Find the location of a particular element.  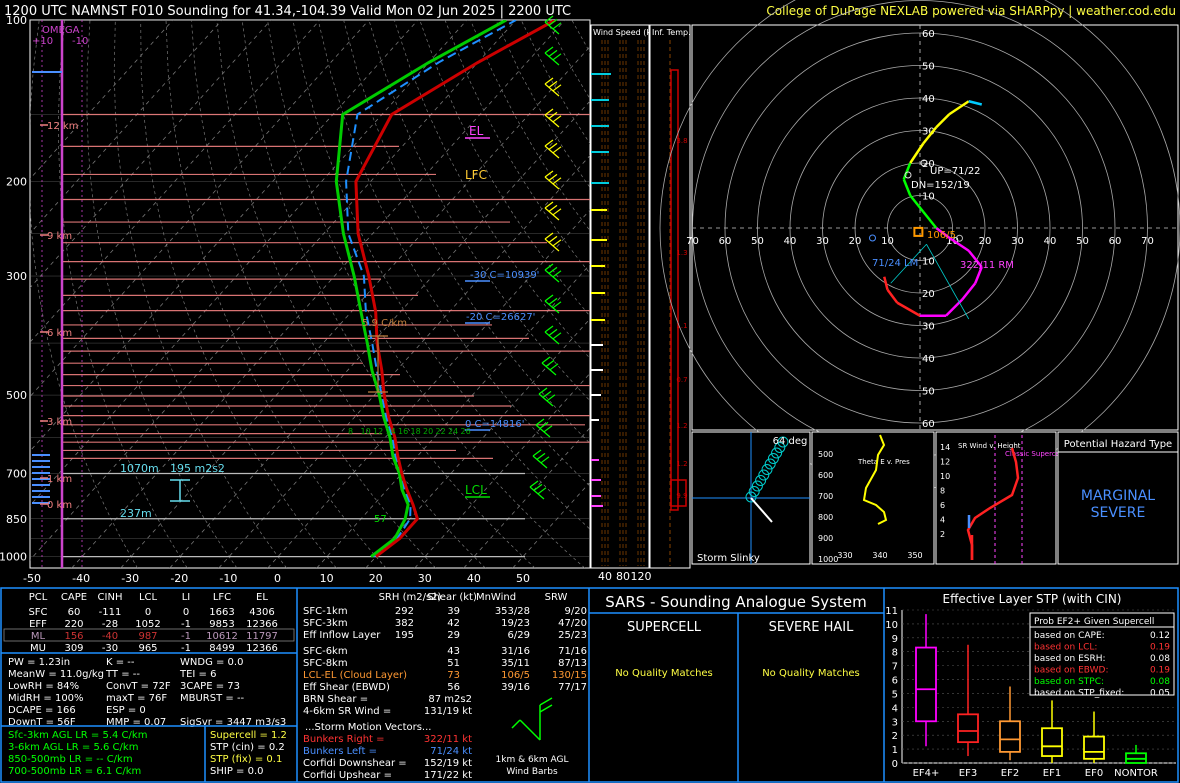

ring-label: 60 is located at coordinates (928, 424).